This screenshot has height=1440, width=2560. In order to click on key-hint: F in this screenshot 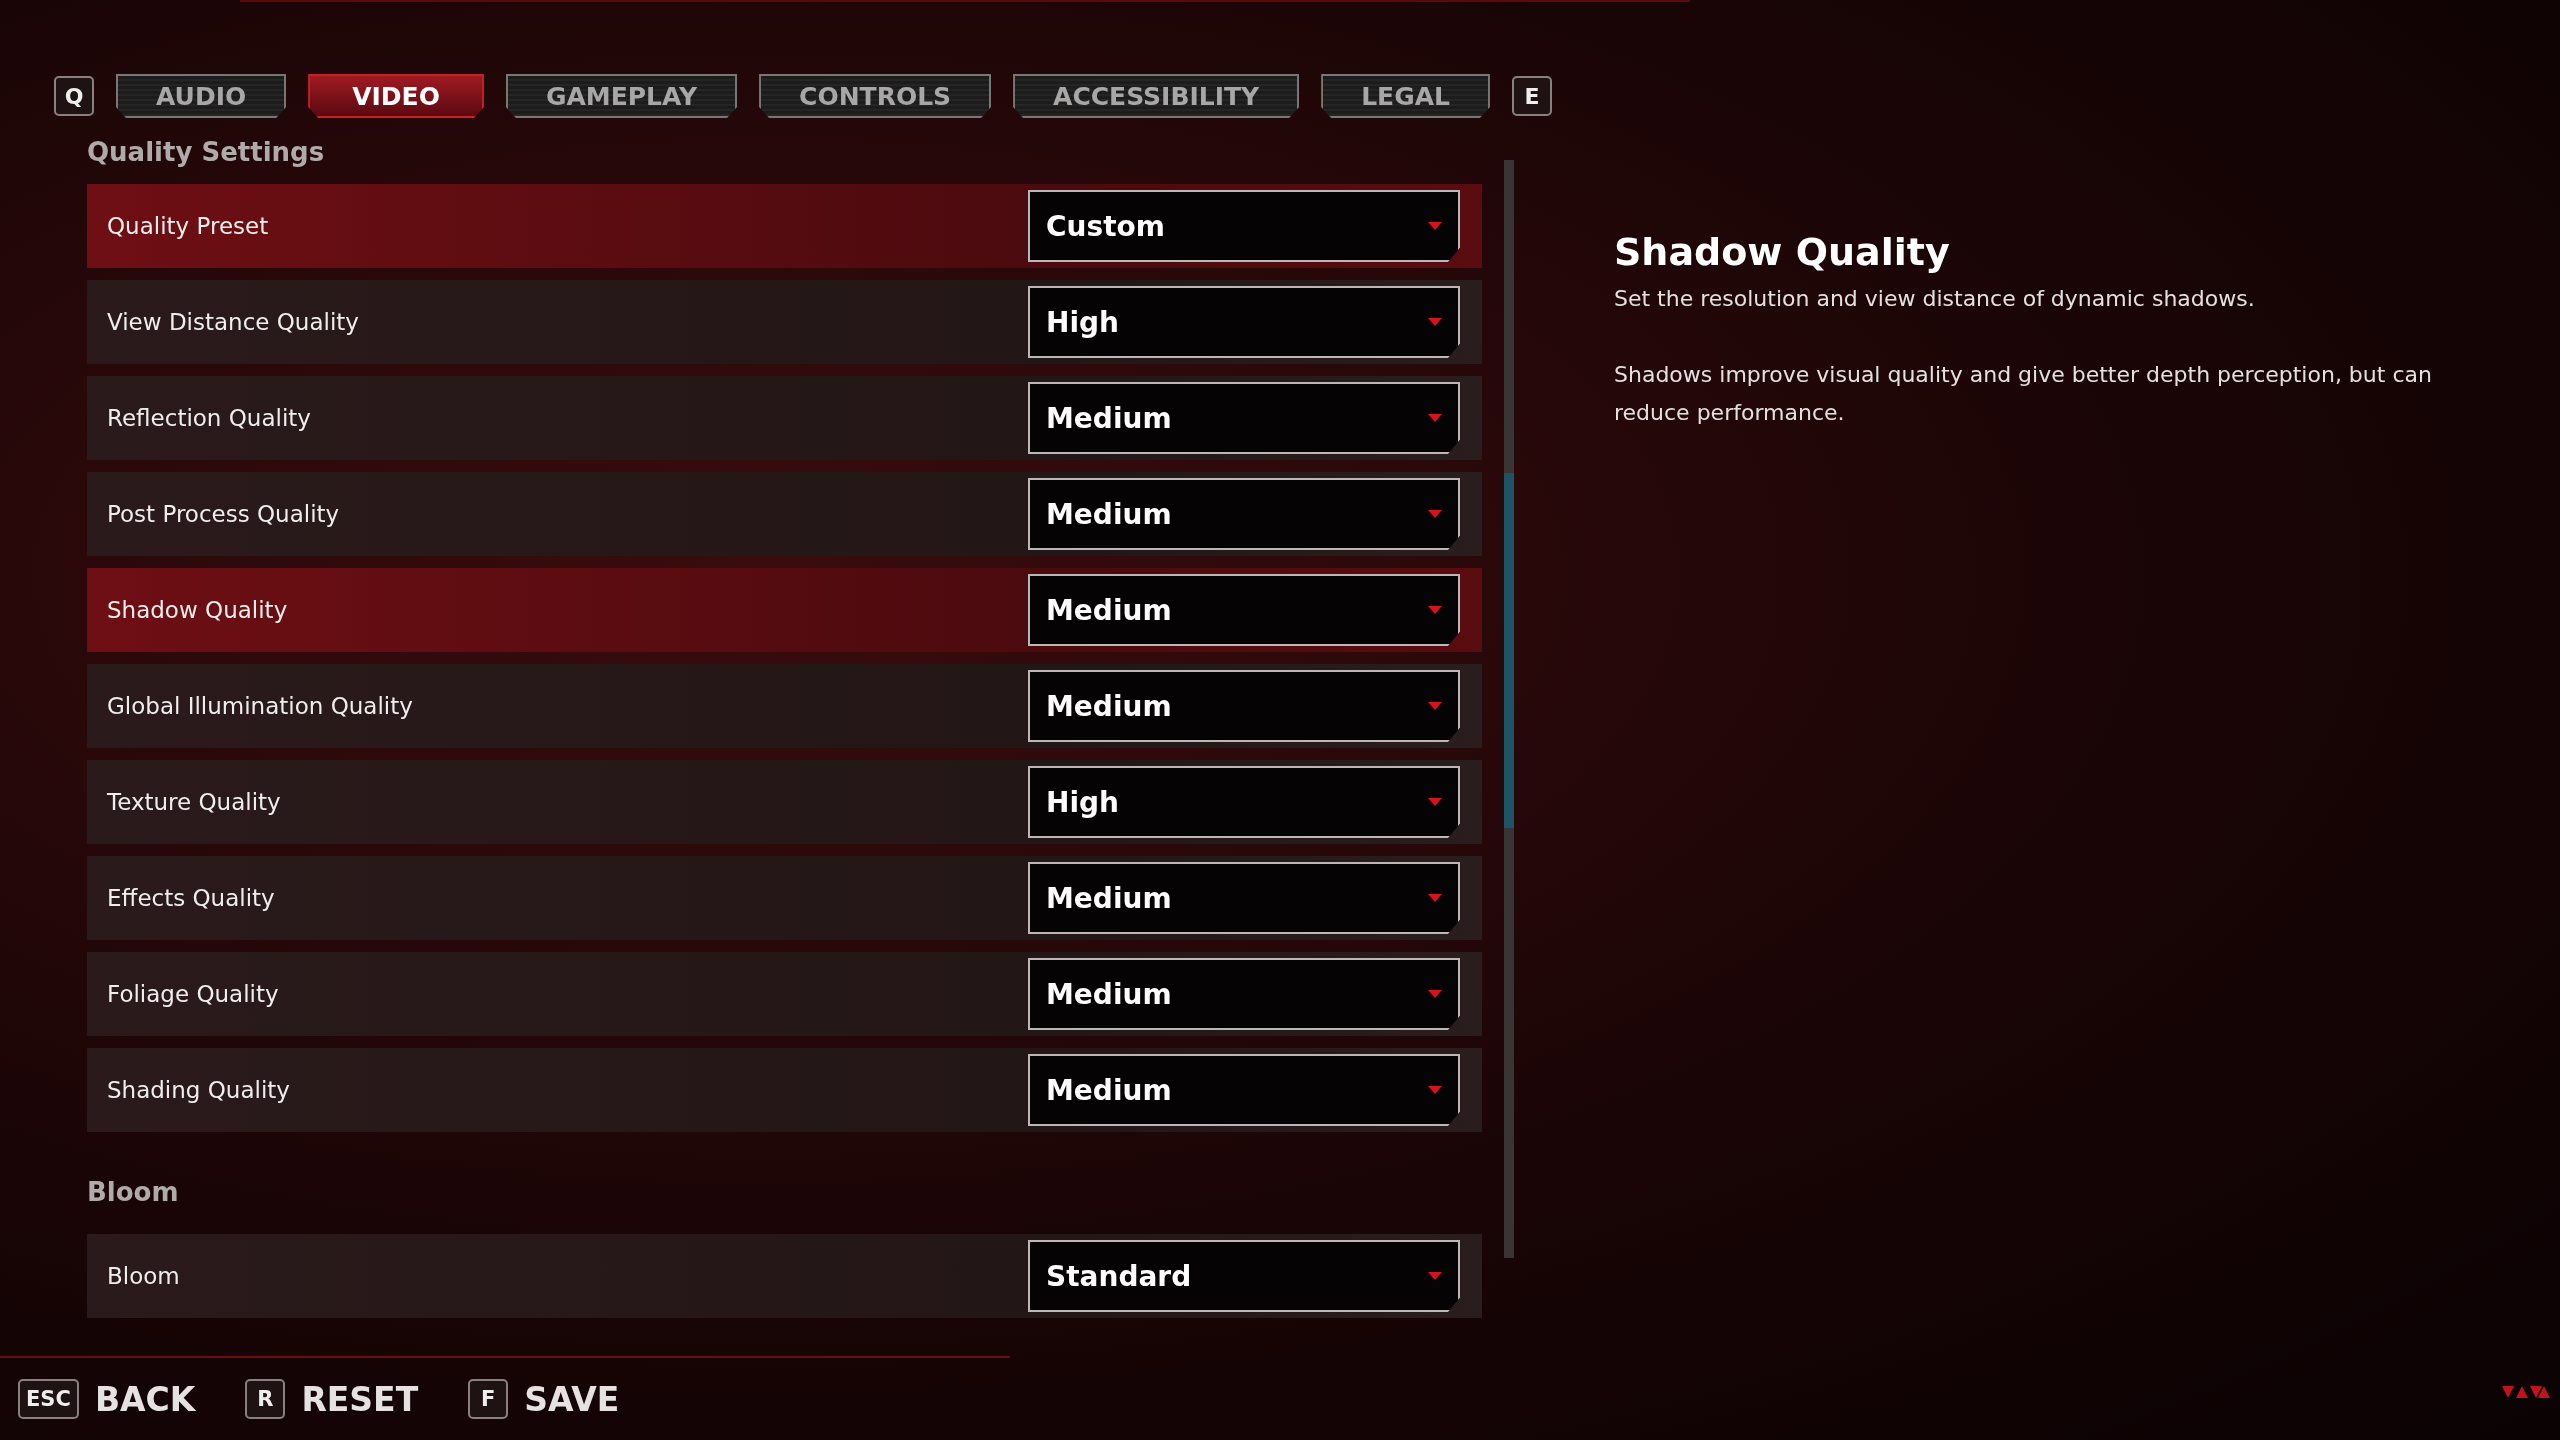, I will do `click(488, 1399)`.